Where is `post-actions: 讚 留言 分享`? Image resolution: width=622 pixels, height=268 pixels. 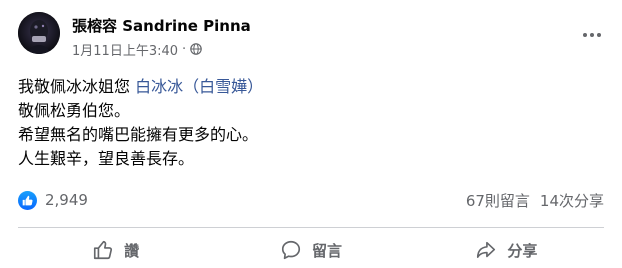 post-actions: 讚 留言 分享 is located at coordinates (311, 250).